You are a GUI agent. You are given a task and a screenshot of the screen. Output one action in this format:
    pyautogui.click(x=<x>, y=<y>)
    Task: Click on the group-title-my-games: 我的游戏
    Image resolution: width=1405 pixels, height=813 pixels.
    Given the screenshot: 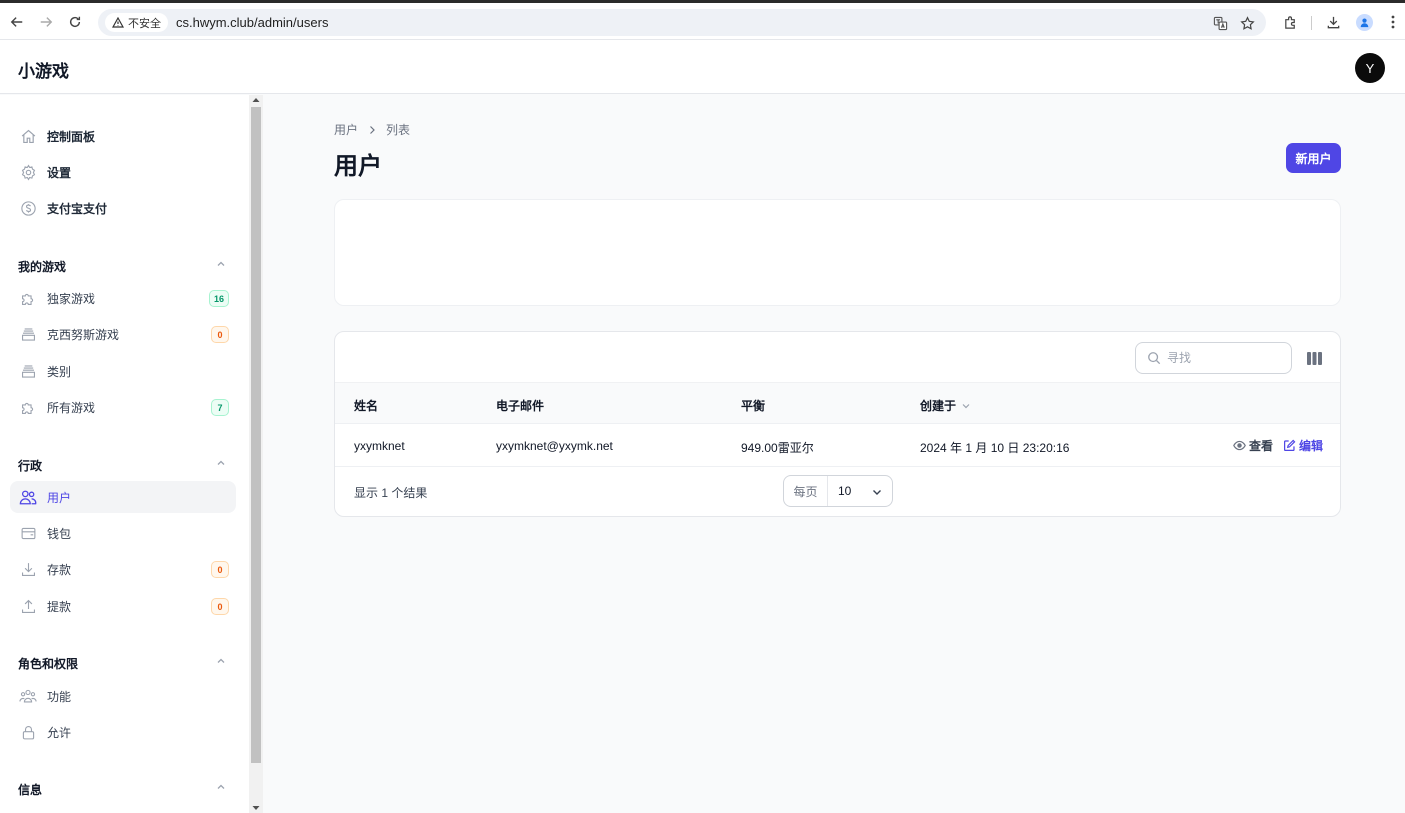 What is the action you would take?
    pyautogui.click(x=42, y=267)
    